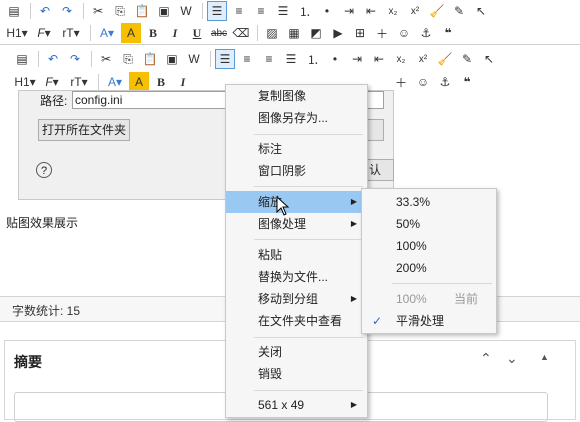 This screenshot has height=422, width=580. Describe the element at coordinates (296, 405) in the screenshot. I see `menu-item-size-info: 561 x 49 ▶` at that location.